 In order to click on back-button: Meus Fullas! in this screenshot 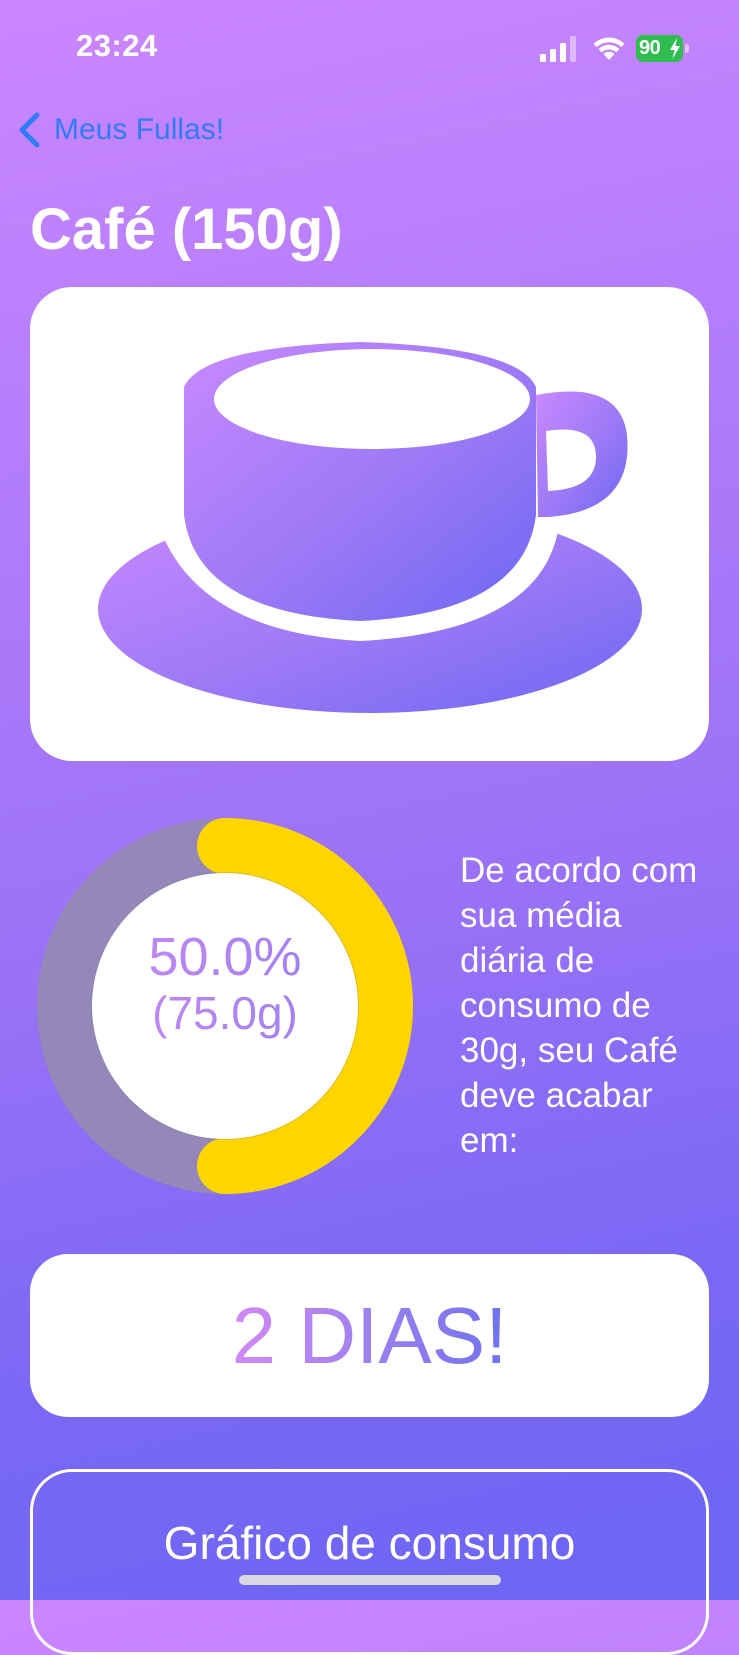, I will do `click(120, 130)`.